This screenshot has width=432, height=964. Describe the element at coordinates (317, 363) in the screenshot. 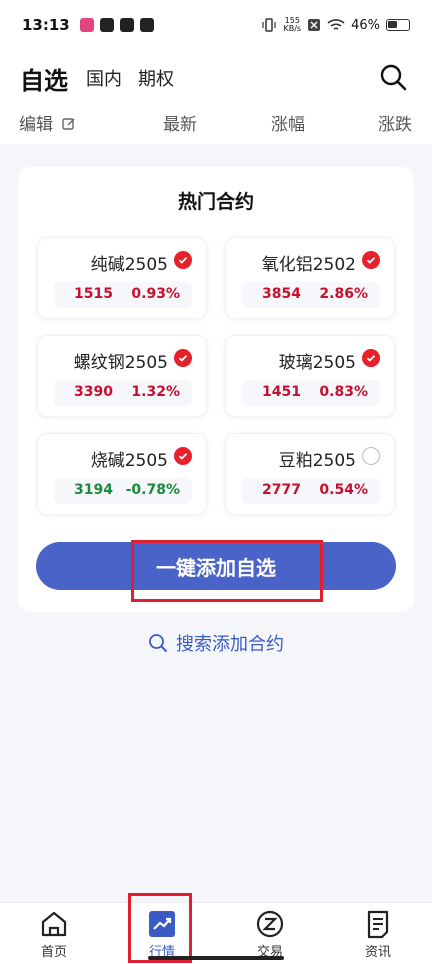

I see `contract-name: 玻璃2505` at that location.